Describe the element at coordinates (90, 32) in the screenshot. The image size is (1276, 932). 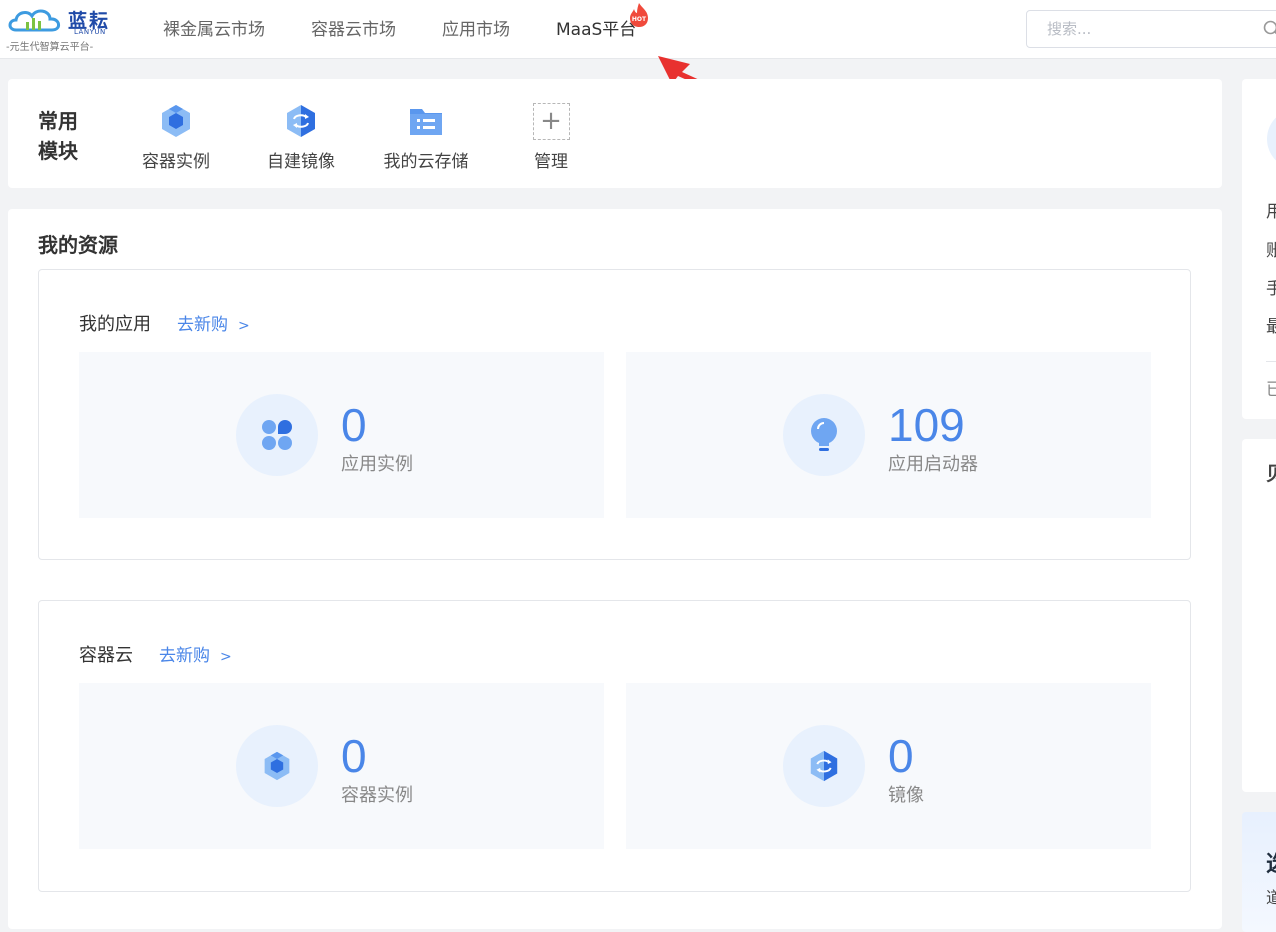
I see `brand-name-en: LANYUN` at that location.